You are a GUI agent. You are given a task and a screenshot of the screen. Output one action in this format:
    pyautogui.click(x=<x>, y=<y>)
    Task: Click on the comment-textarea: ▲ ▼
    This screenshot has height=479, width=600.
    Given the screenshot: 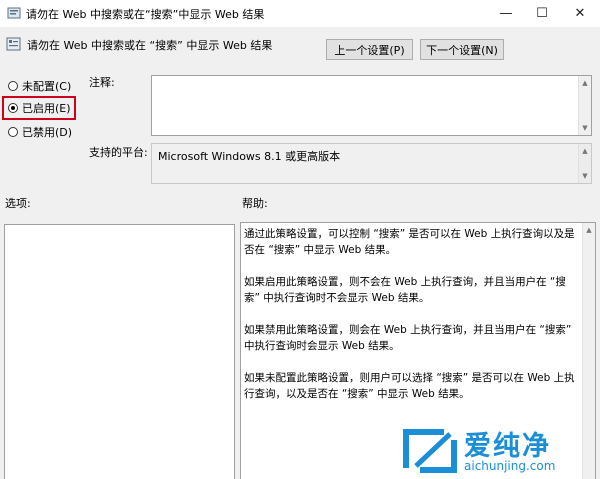 What is the action you would take?
    pyautogui.click(x=371, y=105)
    